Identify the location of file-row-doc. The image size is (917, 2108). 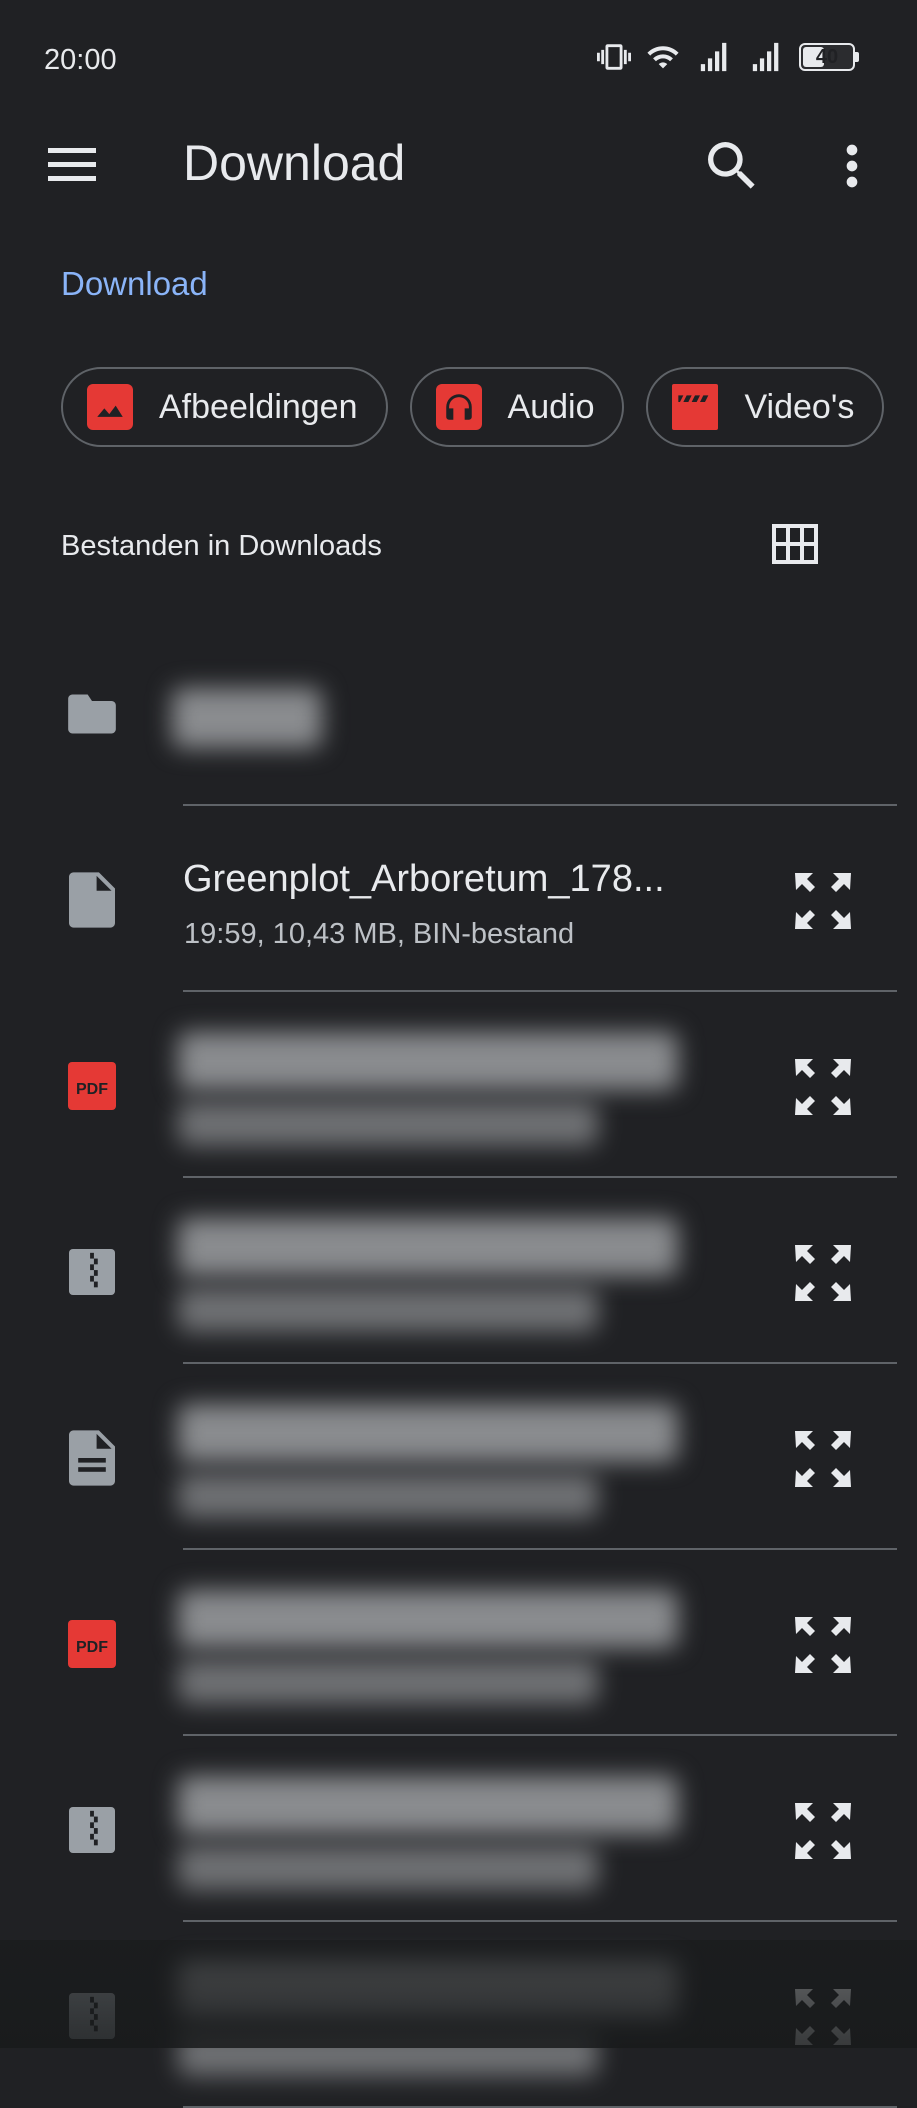
(458, 1457).